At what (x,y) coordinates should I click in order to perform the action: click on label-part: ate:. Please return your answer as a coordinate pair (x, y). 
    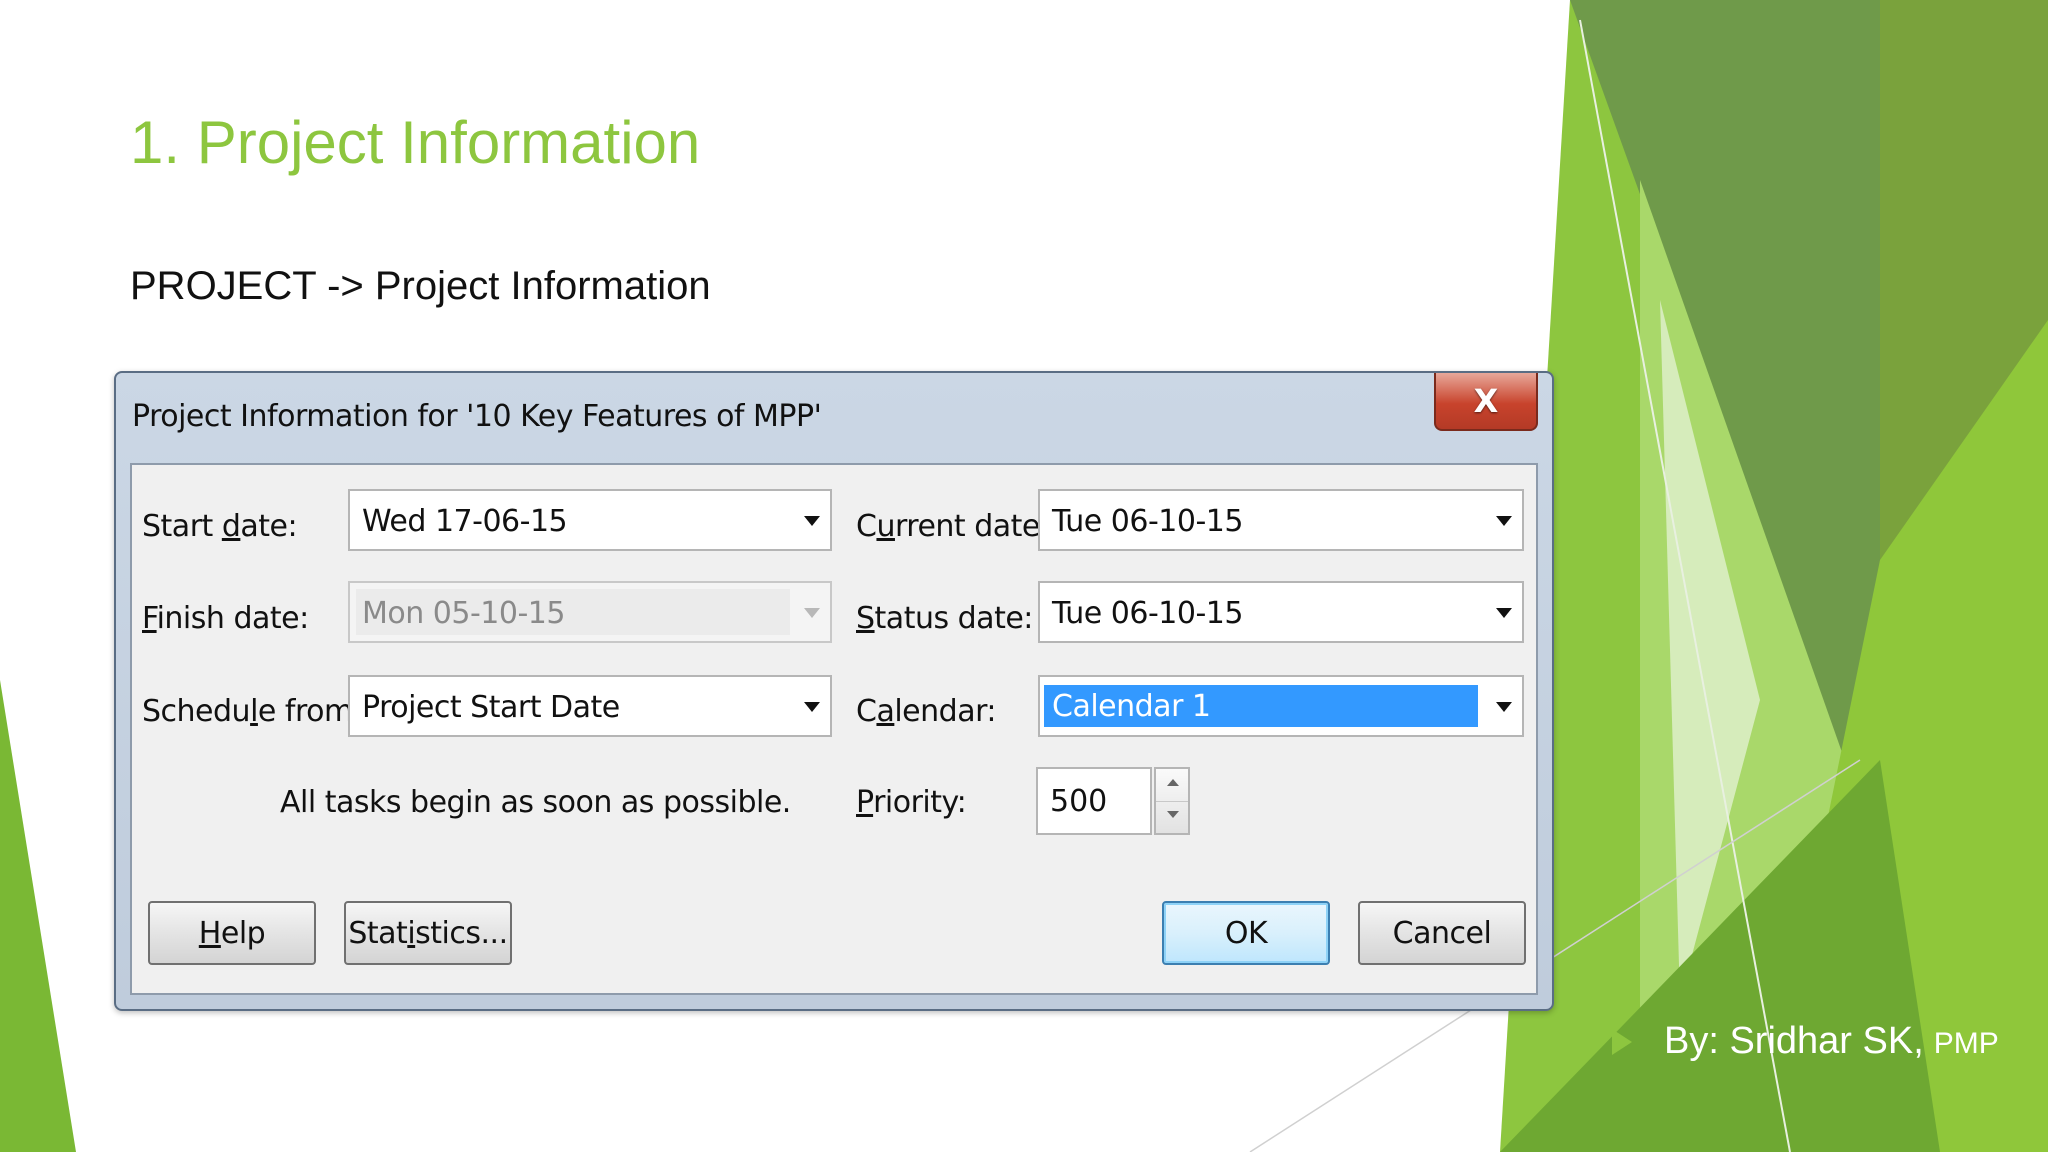
    Looking at the image, I should click on (269, 526).